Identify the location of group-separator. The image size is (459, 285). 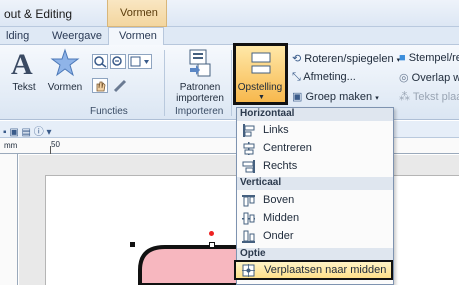
(164, 83).